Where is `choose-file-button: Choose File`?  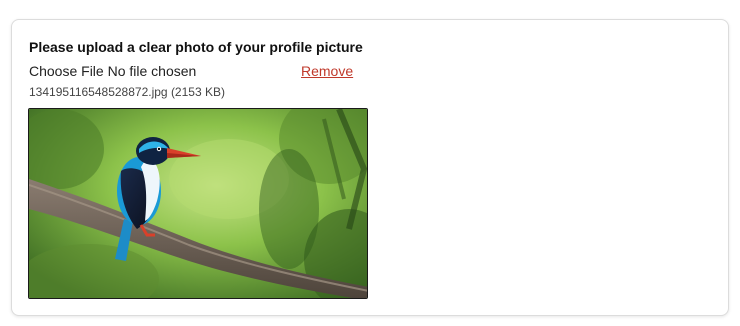
choose-file-button: Choose File is located at coordinates (66, 71).